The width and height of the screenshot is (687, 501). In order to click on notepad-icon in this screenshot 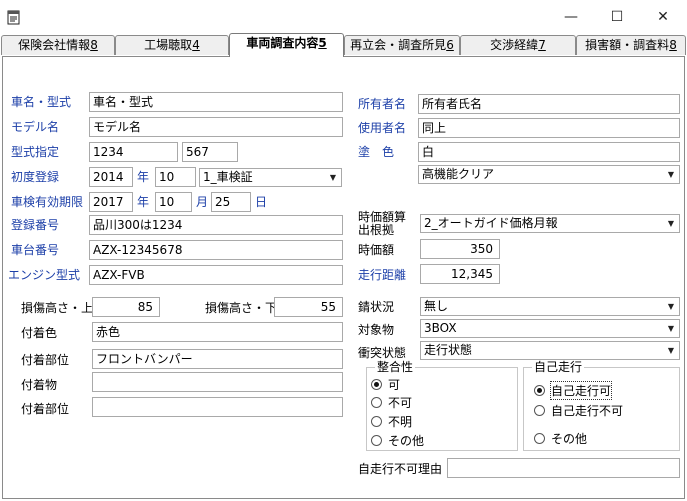, I will do `click(14, 17)`.